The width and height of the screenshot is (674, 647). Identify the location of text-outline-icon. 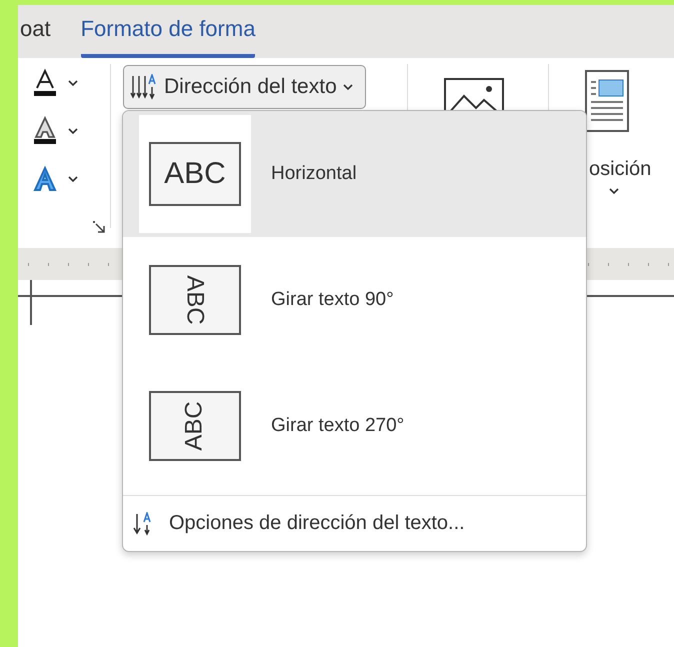
(45, 131).